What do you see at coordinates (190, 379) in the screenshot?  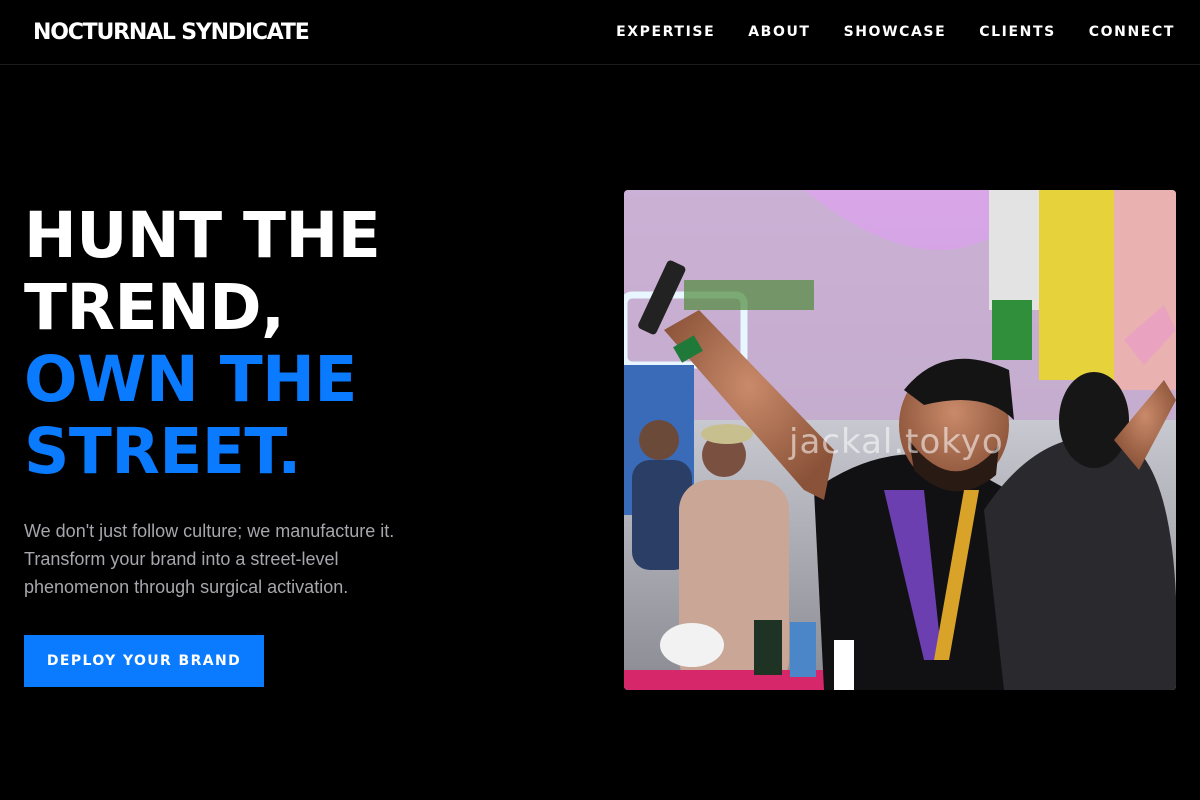 I see `headline-line-3: OWN THE` at bounding box center [190, 379].